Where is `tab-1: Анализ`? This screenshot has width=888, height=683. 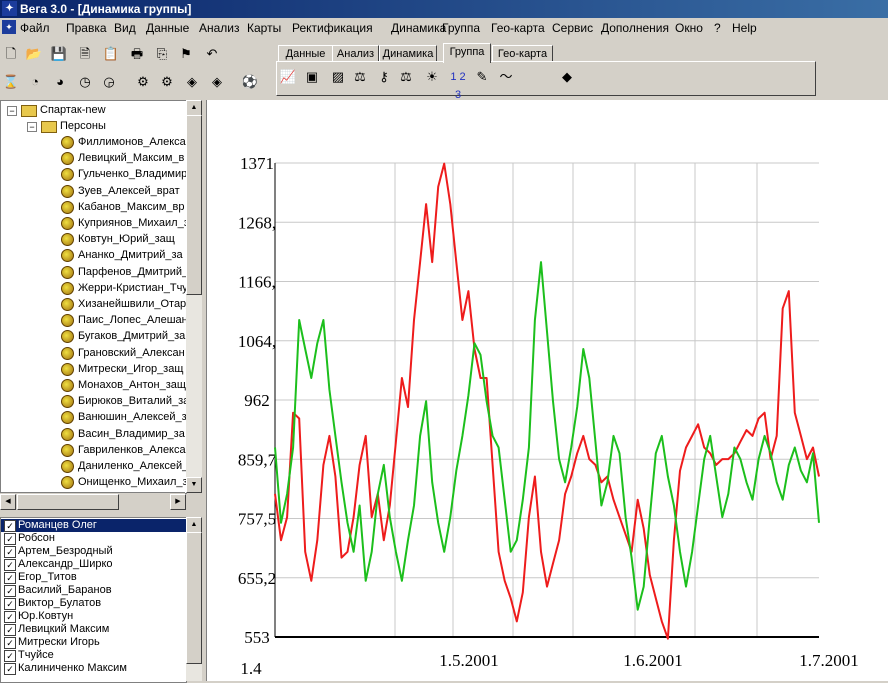 tab-1: Анализ is located at coordinates (355, 53).